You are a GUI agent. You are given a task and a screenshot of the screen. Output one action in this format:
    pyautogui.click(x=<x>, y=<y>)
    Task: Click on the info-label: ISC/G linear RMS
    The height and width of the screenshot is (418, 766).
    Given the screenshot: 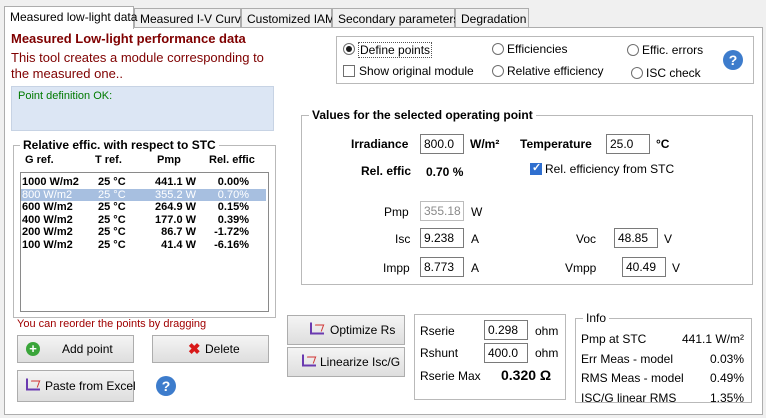 What is the action you would take?
    pyautogui.click(x=629, y=397)
    